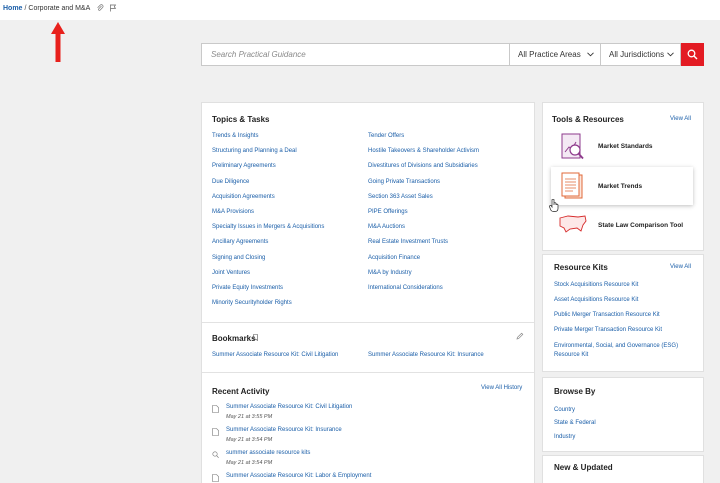  Describe the element at coordinates (241, 391) in the screenshot. I see `recent-activity-title: Recent Activity` at that location.